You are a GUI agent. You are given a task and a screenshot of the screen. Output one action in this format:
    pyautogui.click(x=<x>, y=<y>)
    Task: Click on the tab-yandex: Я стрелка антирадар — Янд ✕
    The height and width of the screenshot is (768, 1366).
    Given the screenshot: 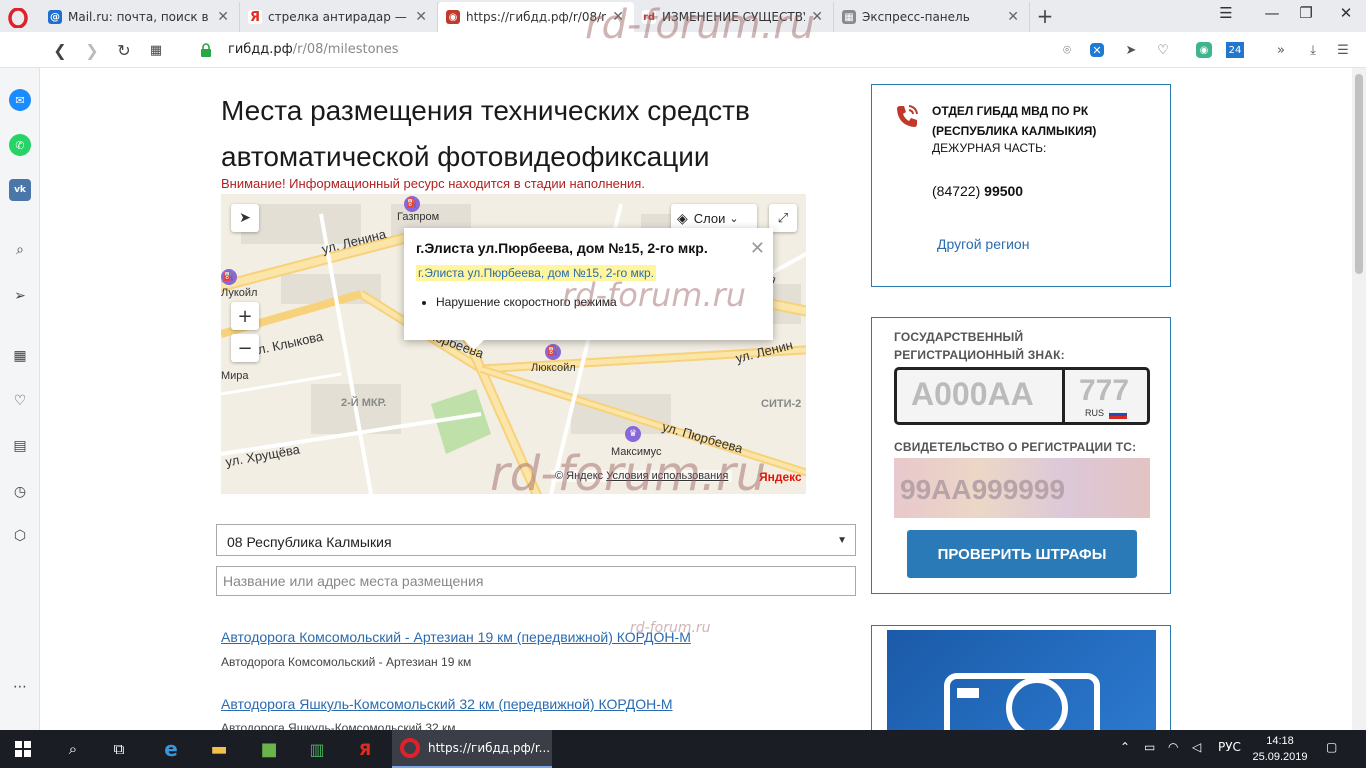 What is the action you would take?
    pyautogui.click(x=339, y=17)
    